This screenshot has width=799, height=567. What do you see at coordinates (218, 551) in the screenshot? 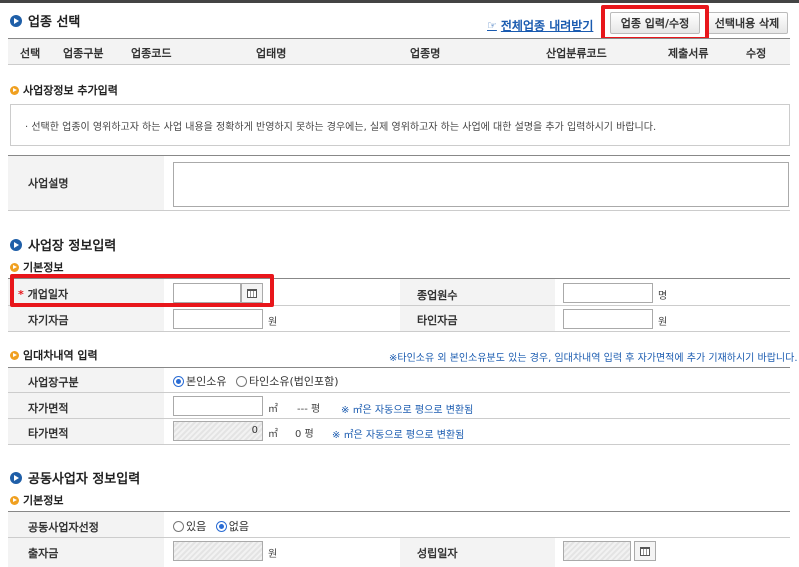
I see `capital-input` at bounding box center [218, 551].